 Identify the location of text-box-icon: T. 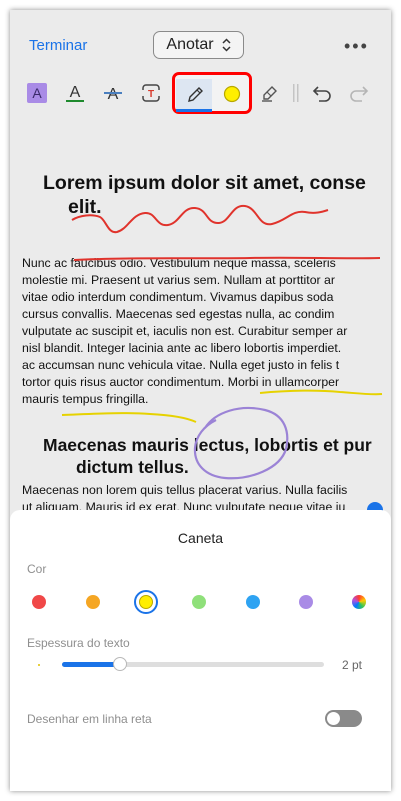
(151, 93).